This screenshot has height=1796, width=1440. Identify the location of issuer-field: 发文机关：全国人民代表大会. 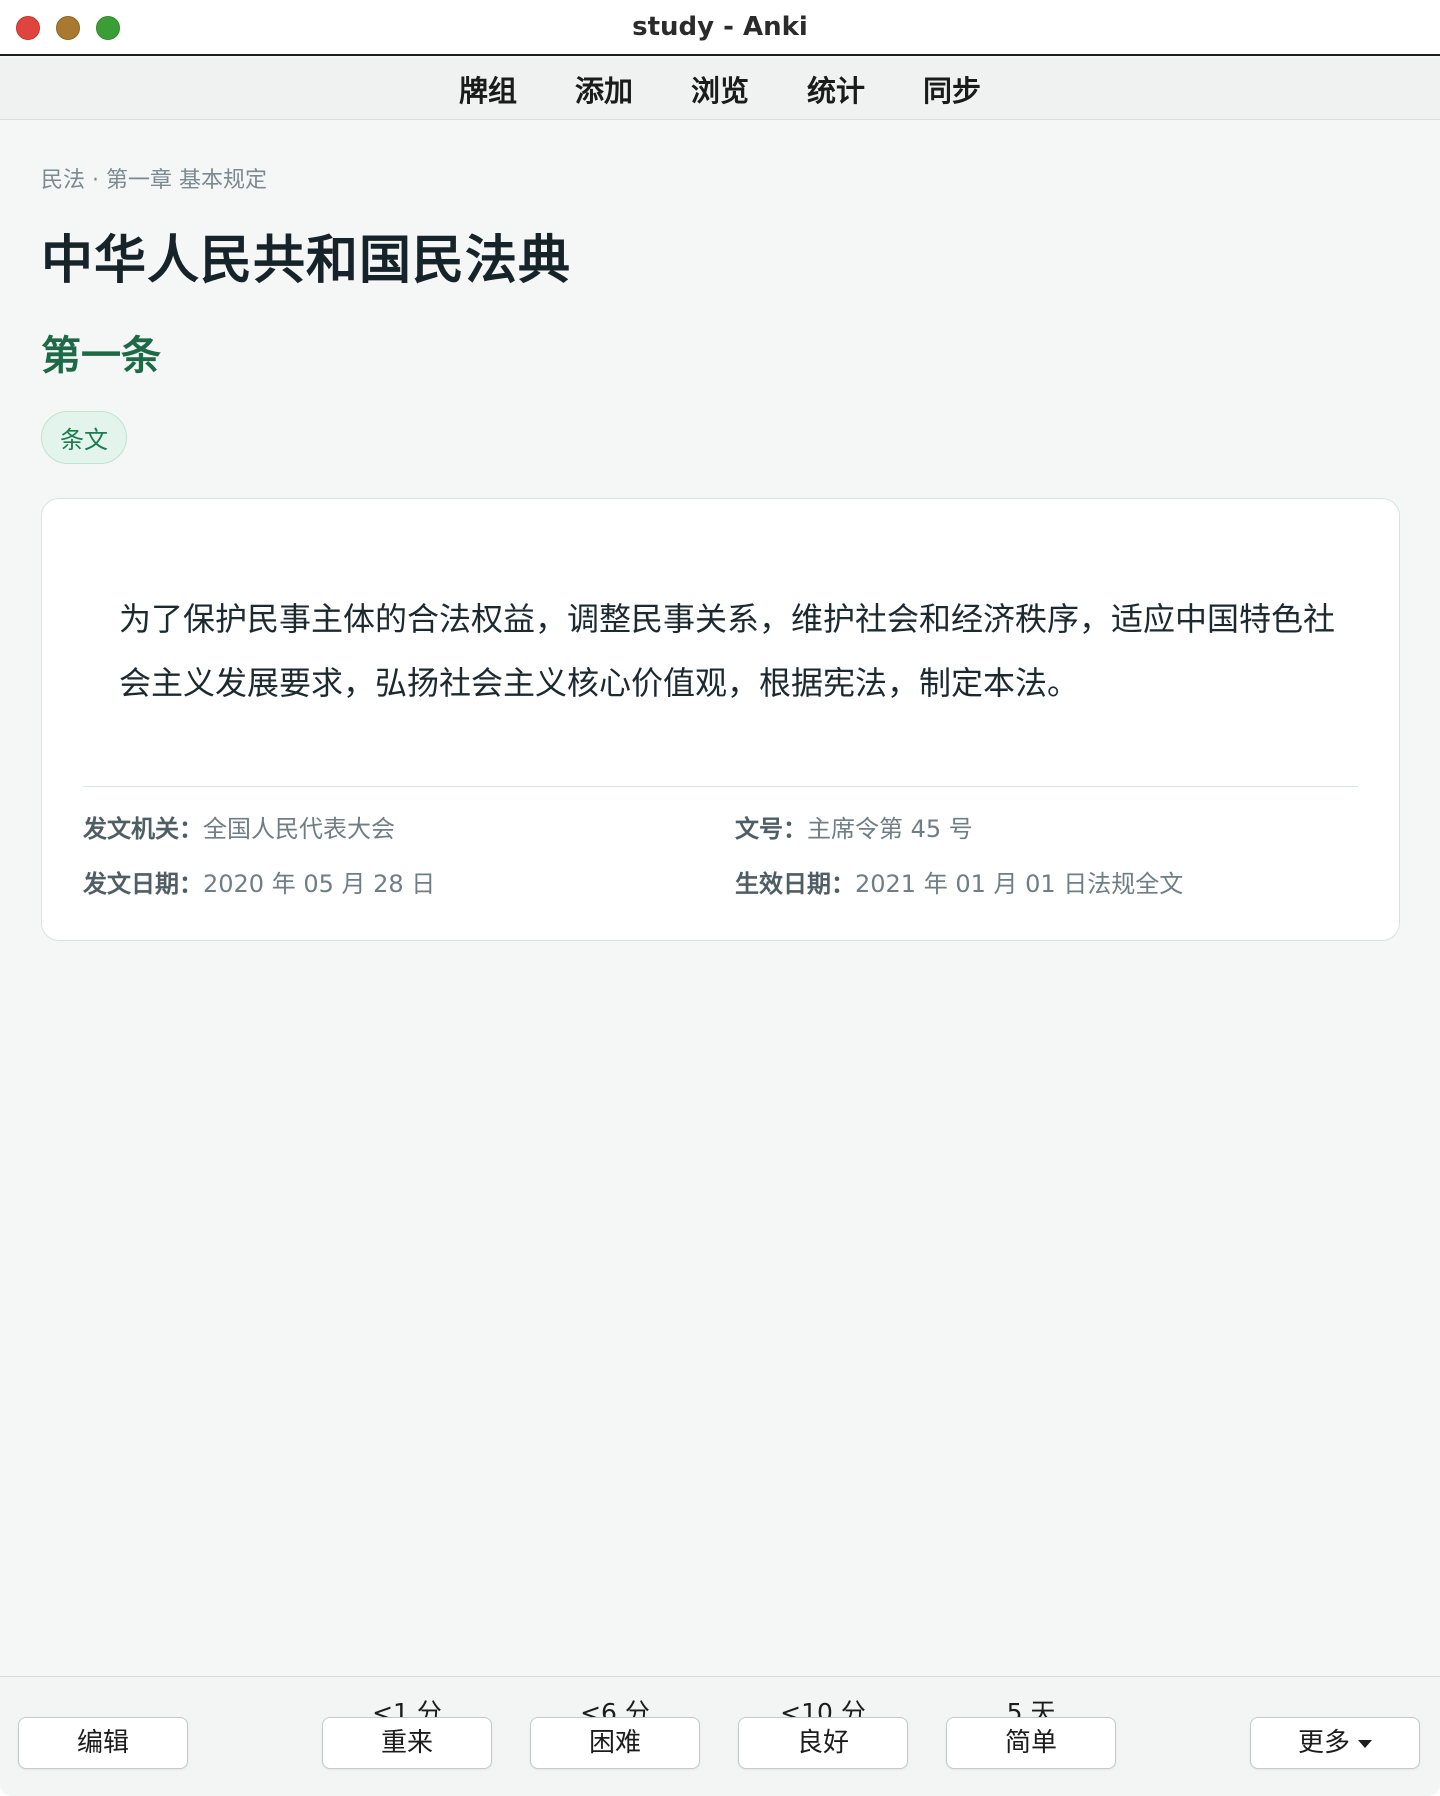
(239, 826).